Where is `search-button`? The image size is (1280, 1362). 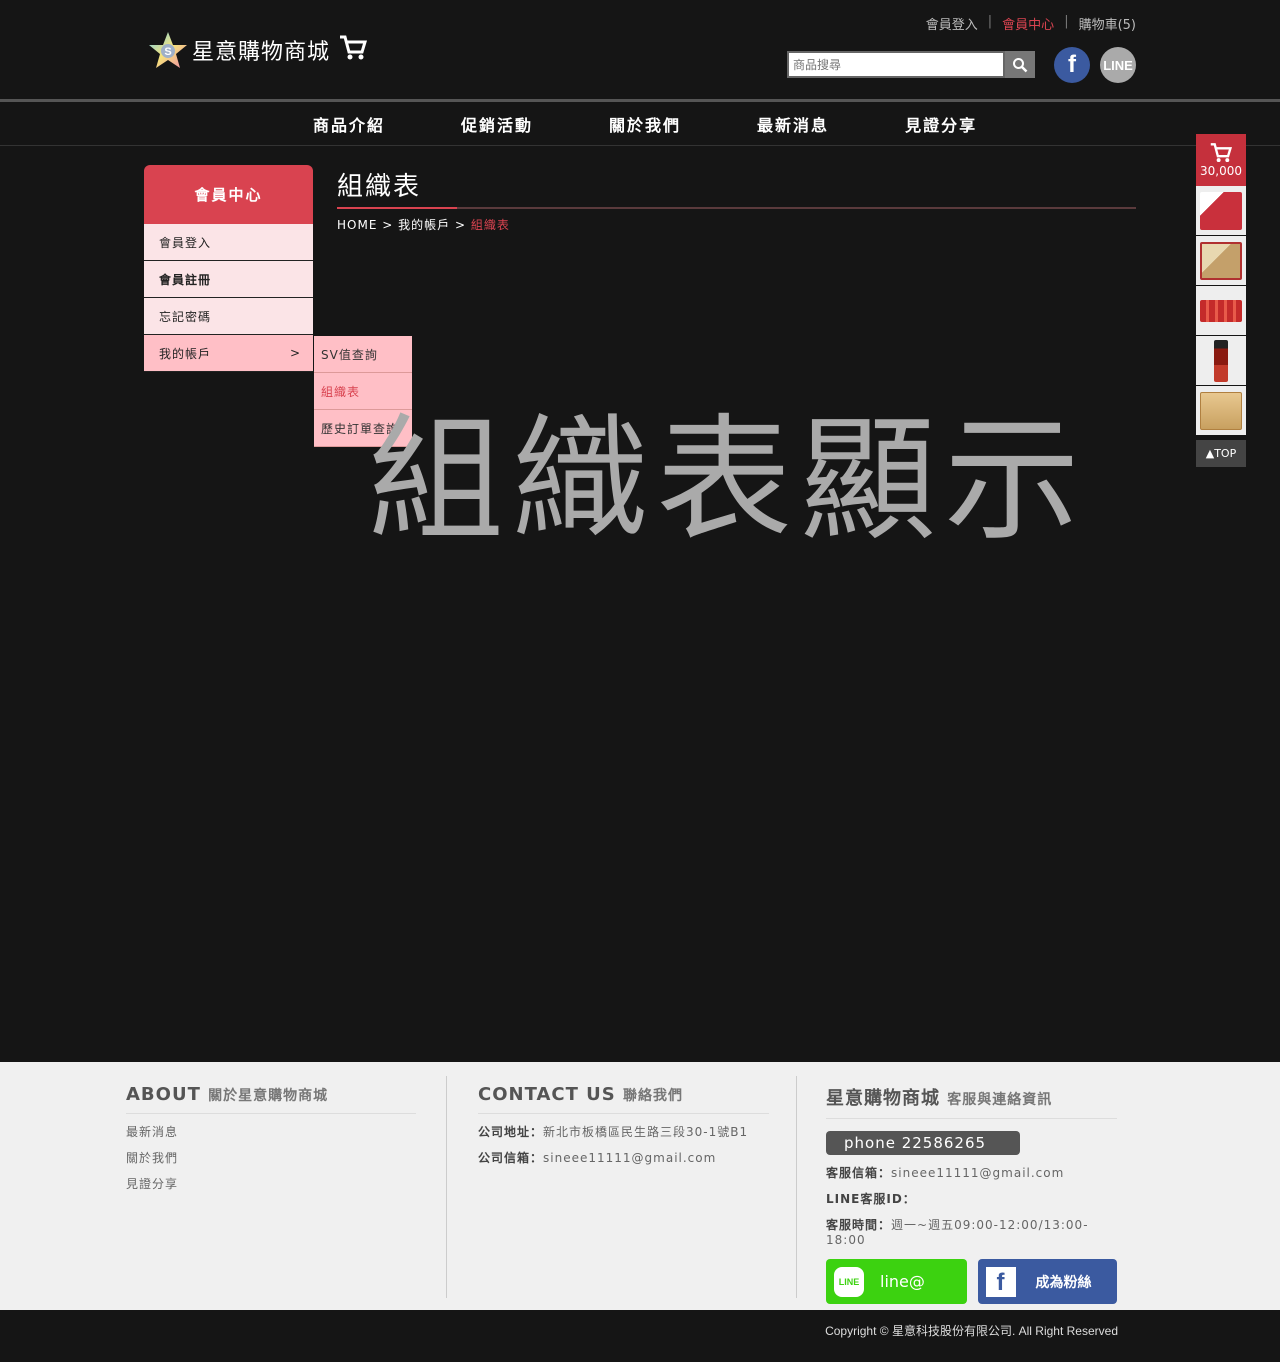 search-button is located at coordinates (1020, 64).